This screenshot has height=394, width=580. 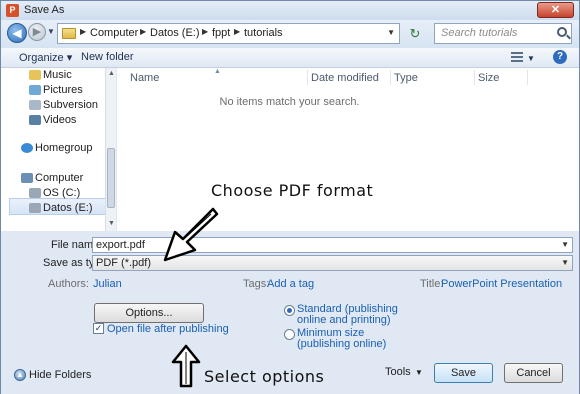 I want to click on tools-button: Tools, so click(x=398, y=372).